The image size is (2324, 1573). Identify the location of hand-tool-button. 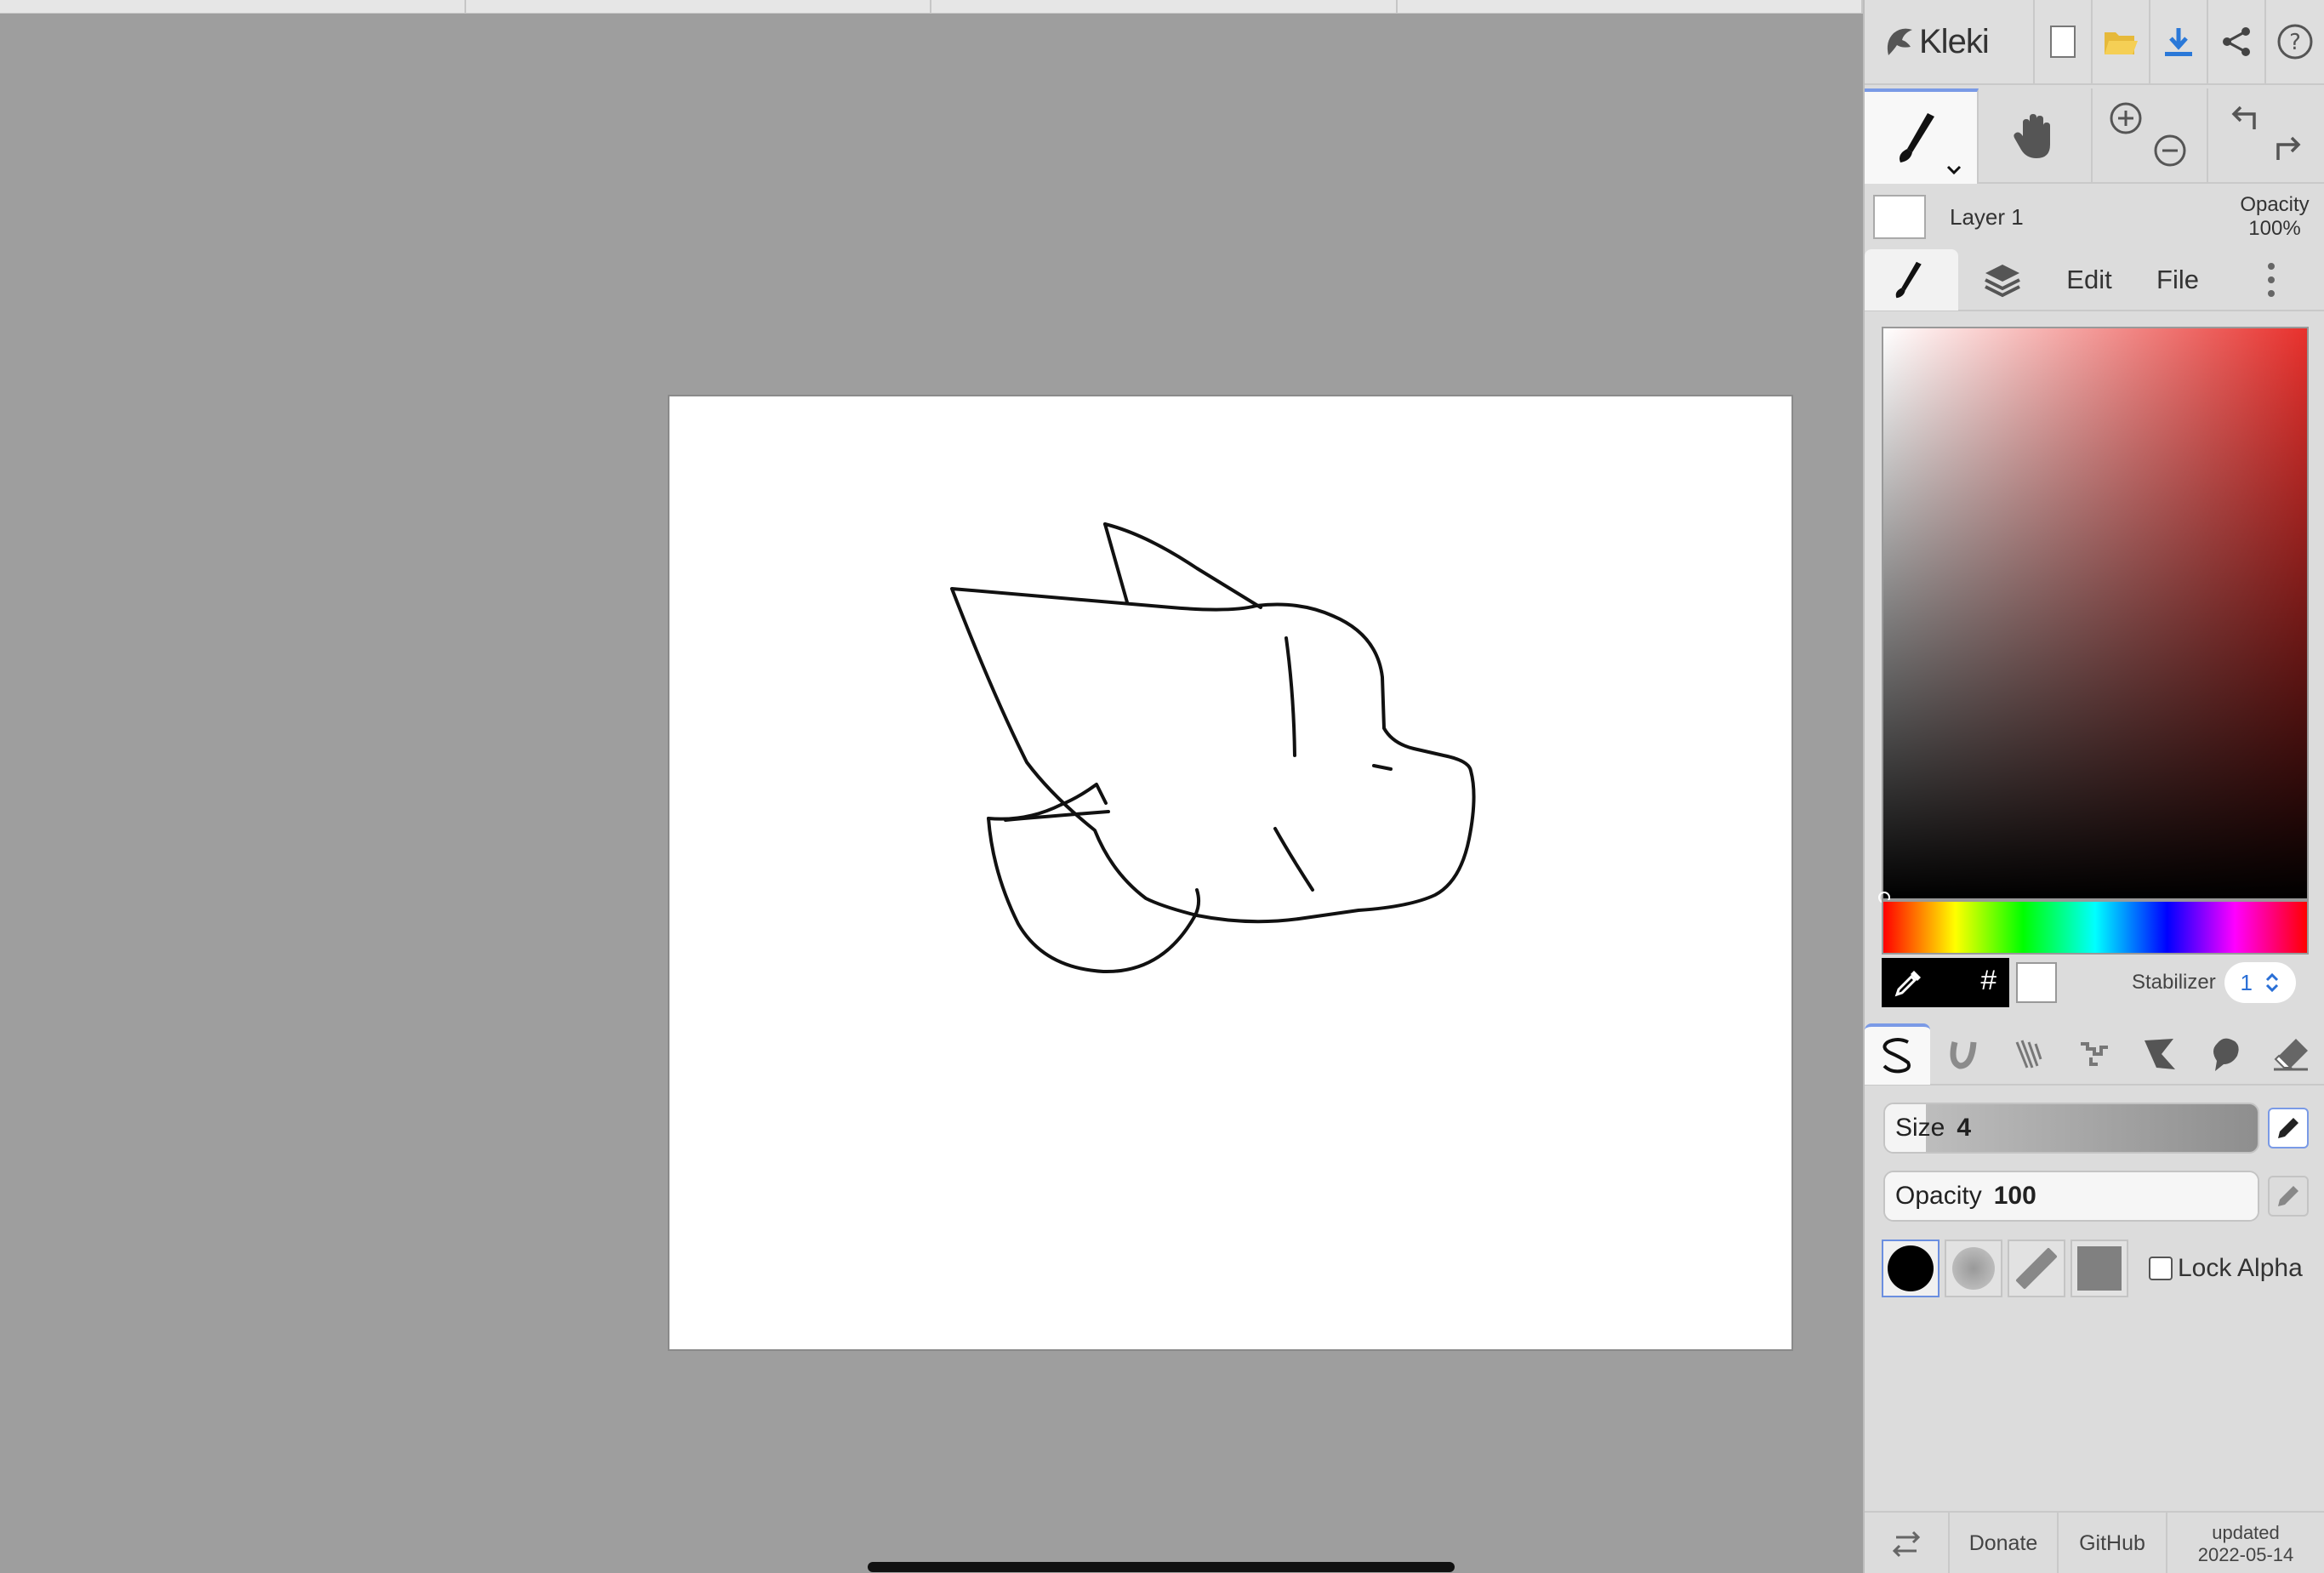
(2036, 136).